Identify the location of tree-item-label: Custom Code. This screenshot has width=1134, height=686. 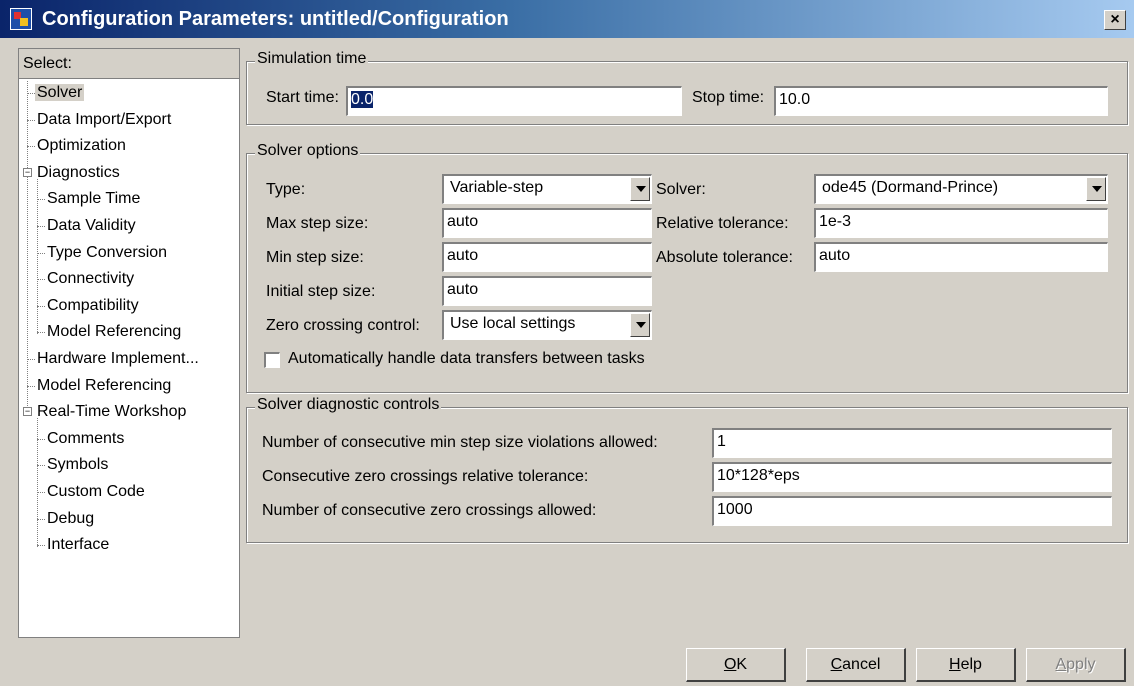
(96, 491).